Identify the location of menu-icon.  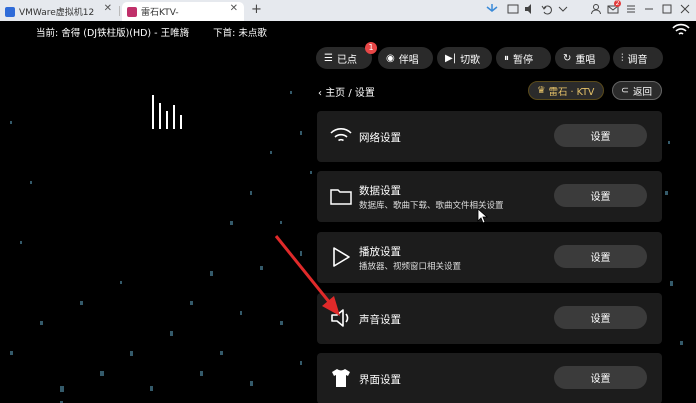
(631, 9).